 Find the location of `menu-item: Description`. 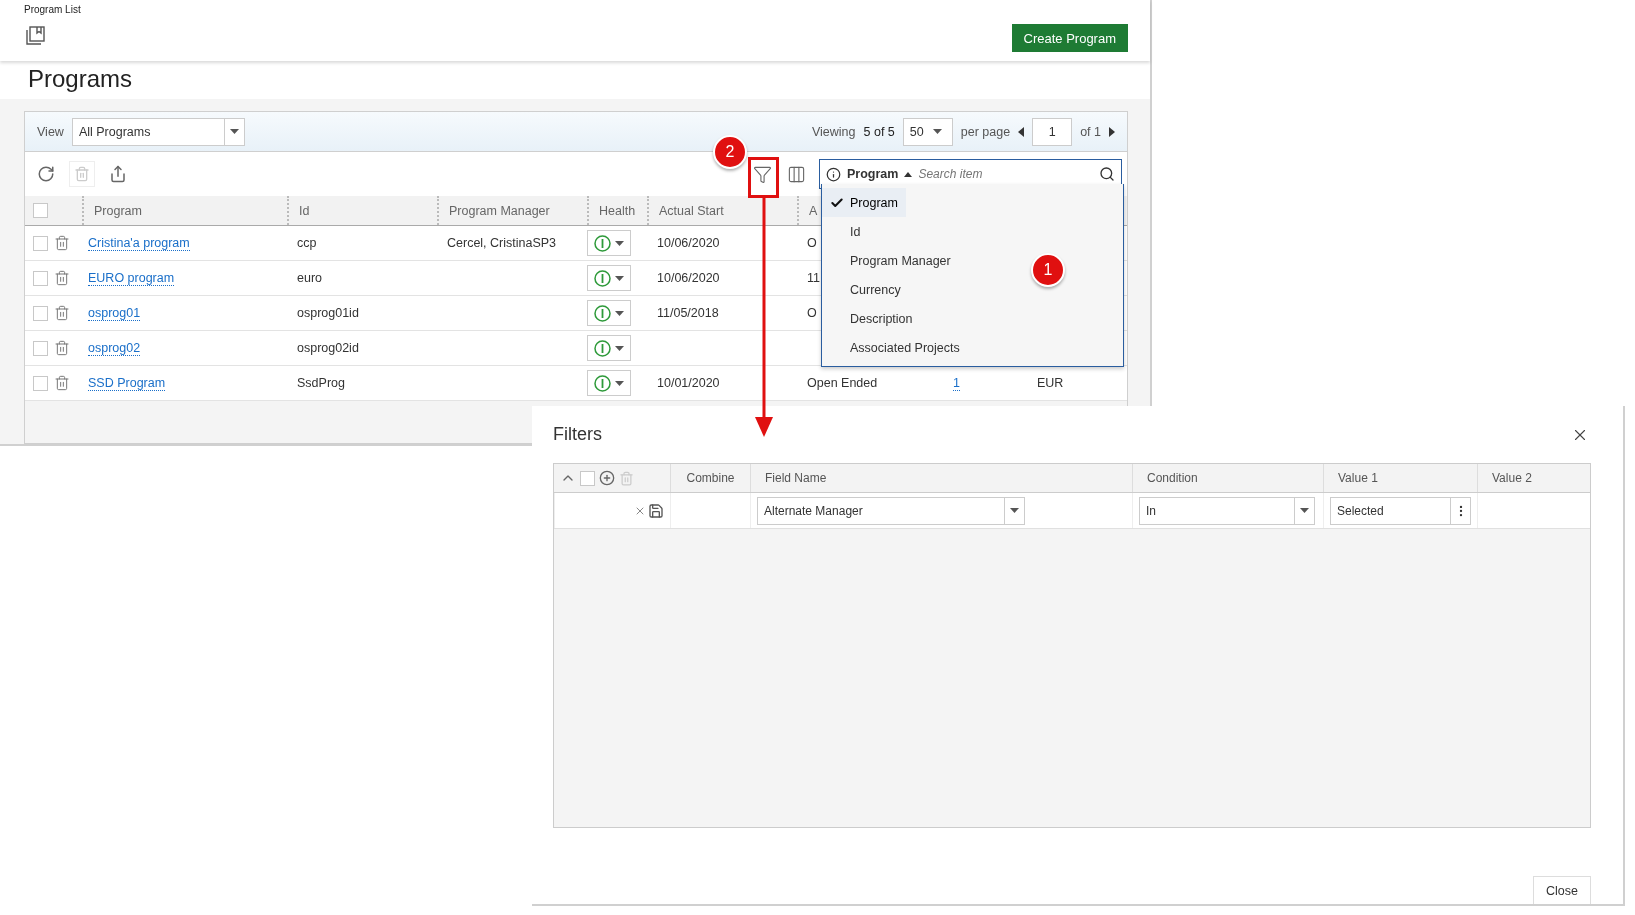

menu-item: Description is located at coordinates (871, 318).